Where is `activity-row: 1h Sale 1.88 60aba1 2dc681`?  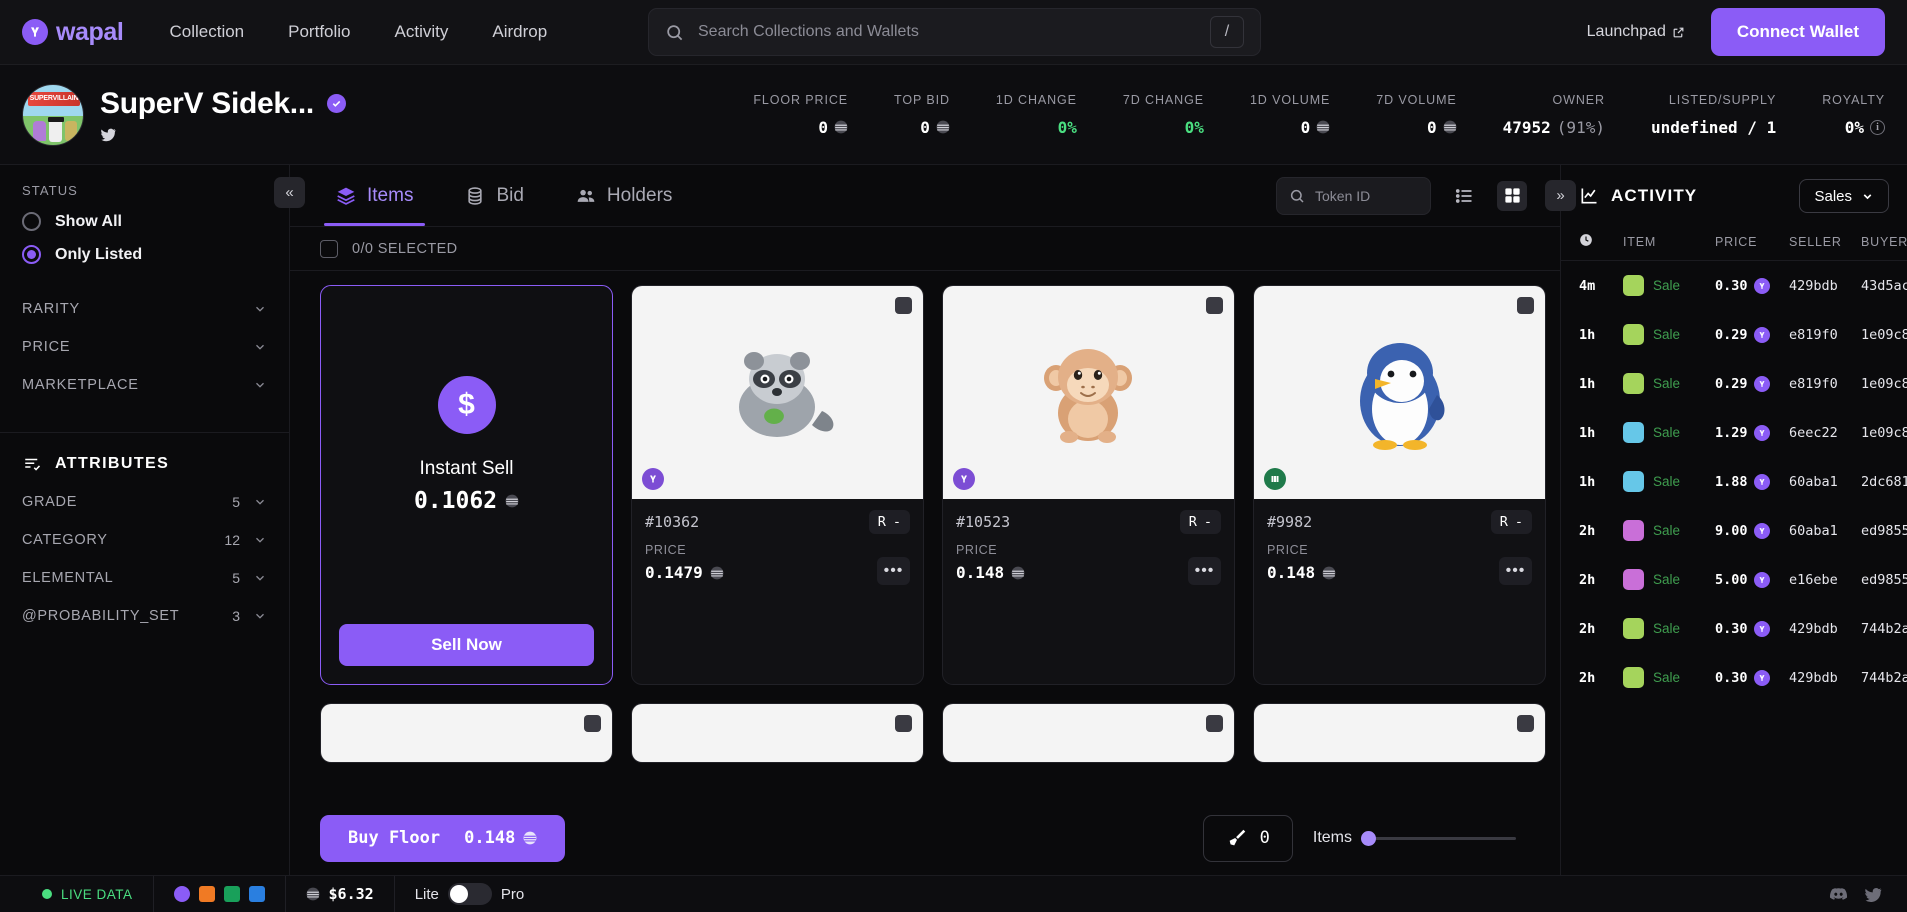 activity-row: 1h Sale 1.88 60aba1 2dc681 is located at coordinates (1734, 481).